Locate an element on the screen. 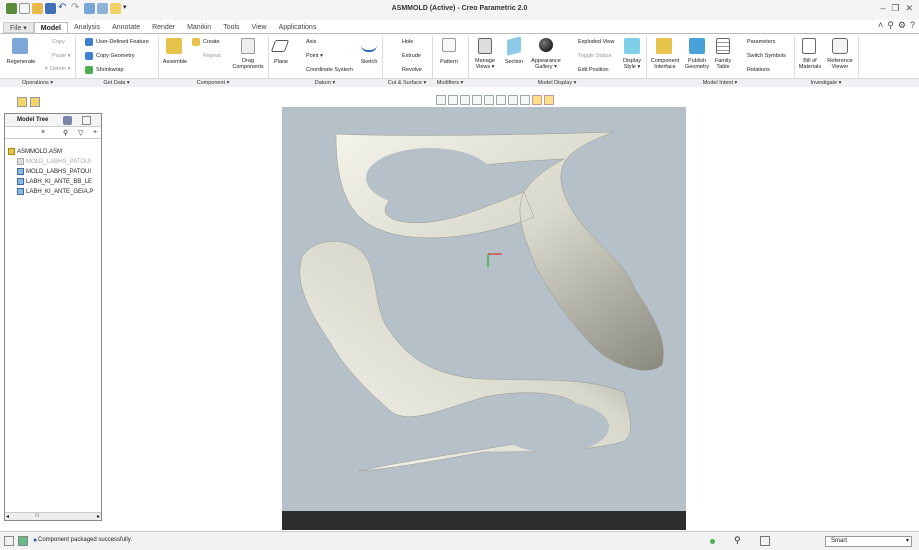  family-table-button: Family Table is located at coordinates (723, 64).